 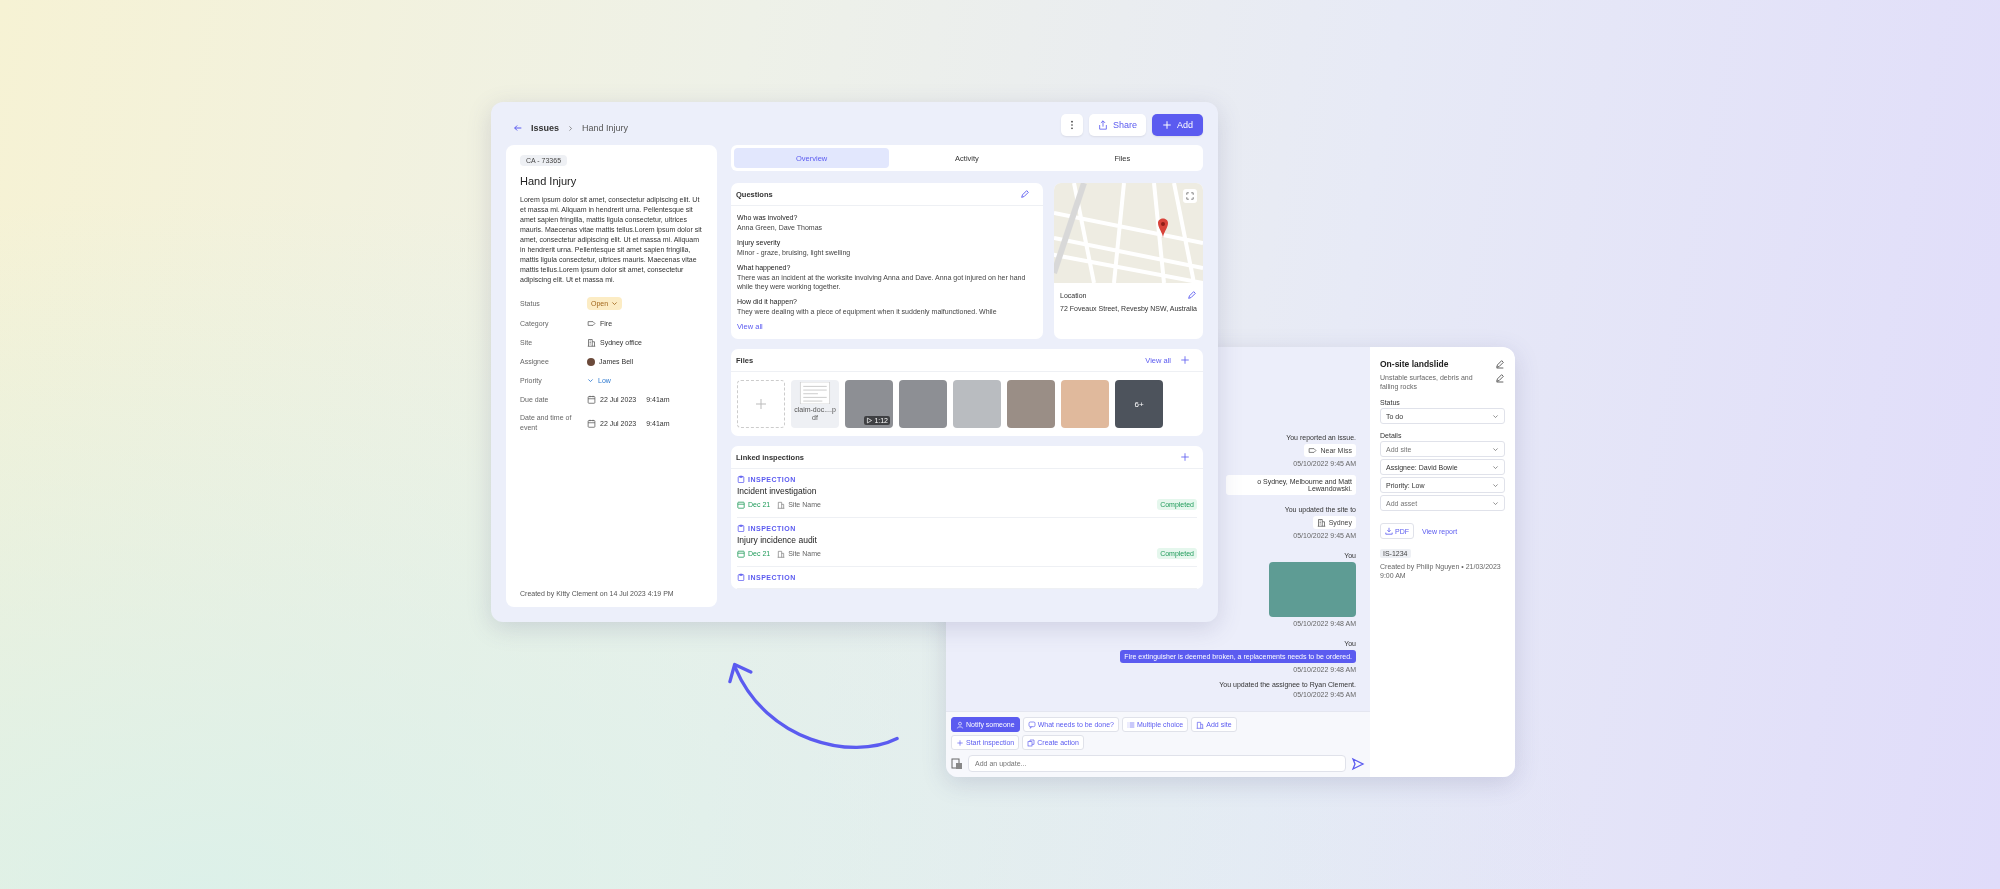 I want to click on back-arrow-icon, so click(x=518, y=128).